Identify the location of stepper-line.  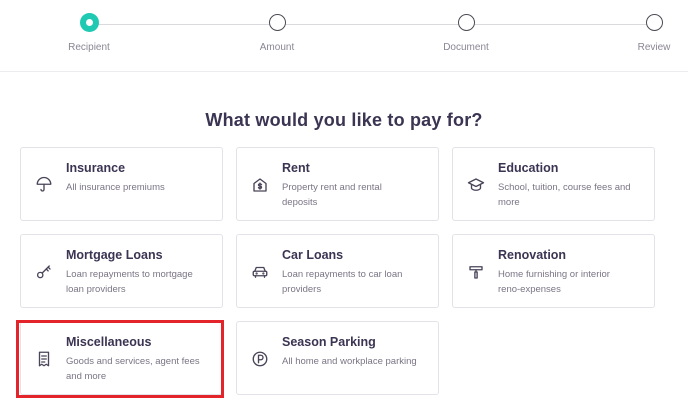
(371, 24).